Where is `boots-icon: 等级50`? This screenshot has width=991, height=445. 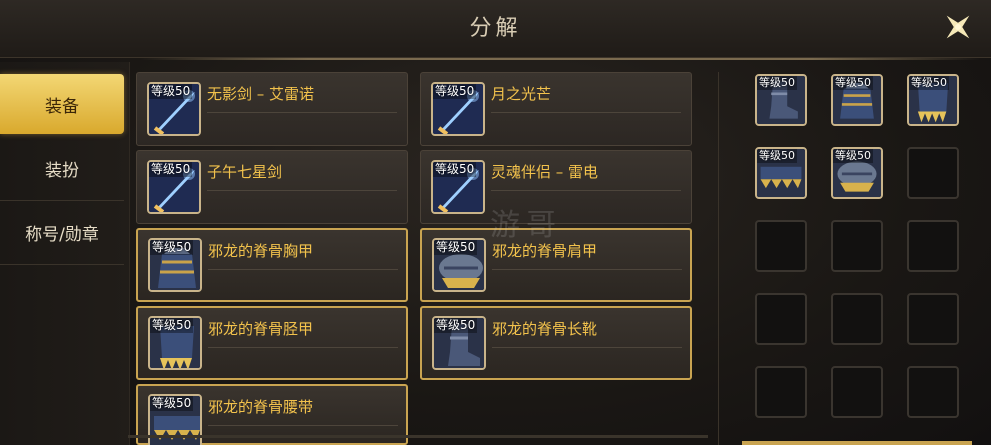
boots-icon: 等级50 is located at coordinates (459, 343).